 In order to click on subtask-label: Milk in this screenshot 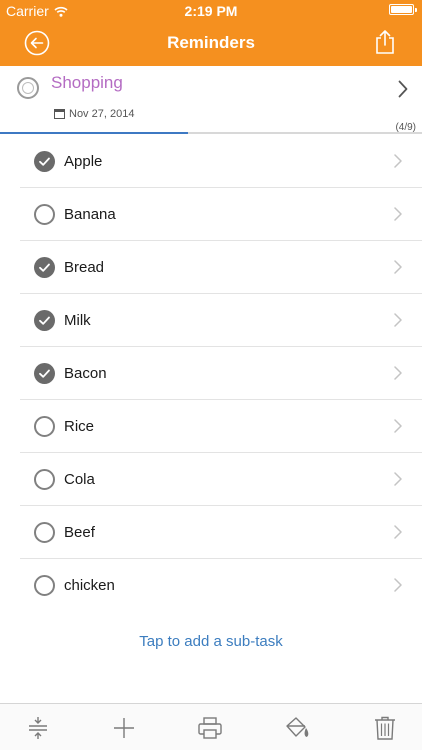, I will do `click(77, 320)`.